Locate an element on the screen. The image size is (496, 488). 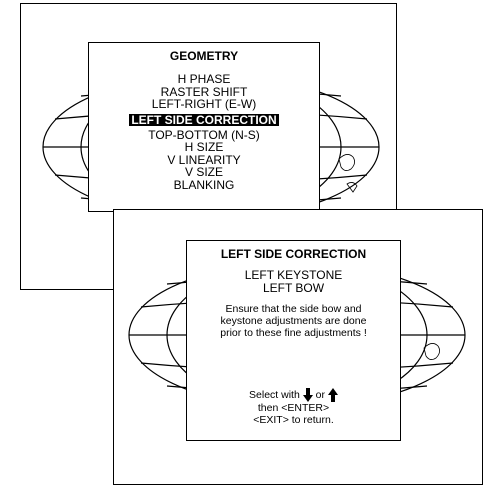
menu-item-left-bow: LEFT BOW is located at coordinates (293, 288).